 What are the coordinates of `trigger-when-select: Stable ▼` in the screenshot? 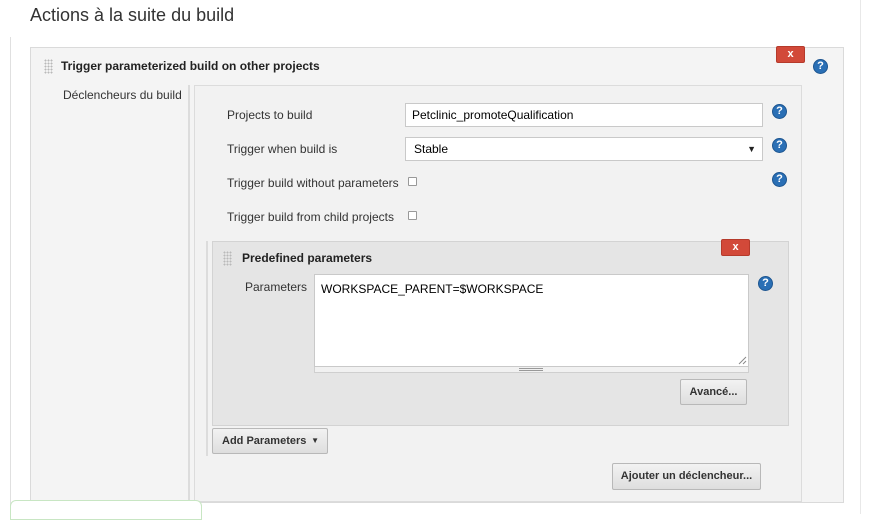 It's located at (584, 149).